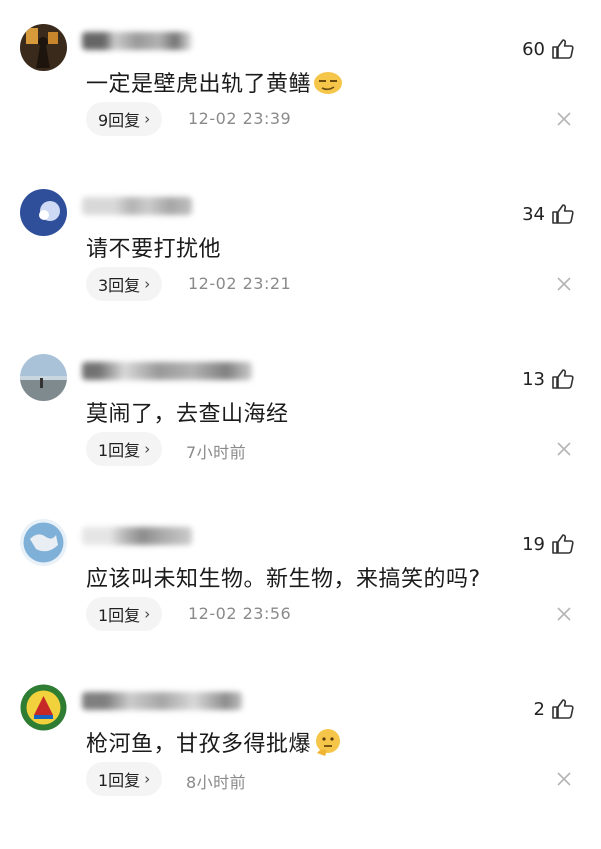 This screenshot has width=601, height=849. I want to click on comment-time: 12-02 23:21, so click(240, 283).